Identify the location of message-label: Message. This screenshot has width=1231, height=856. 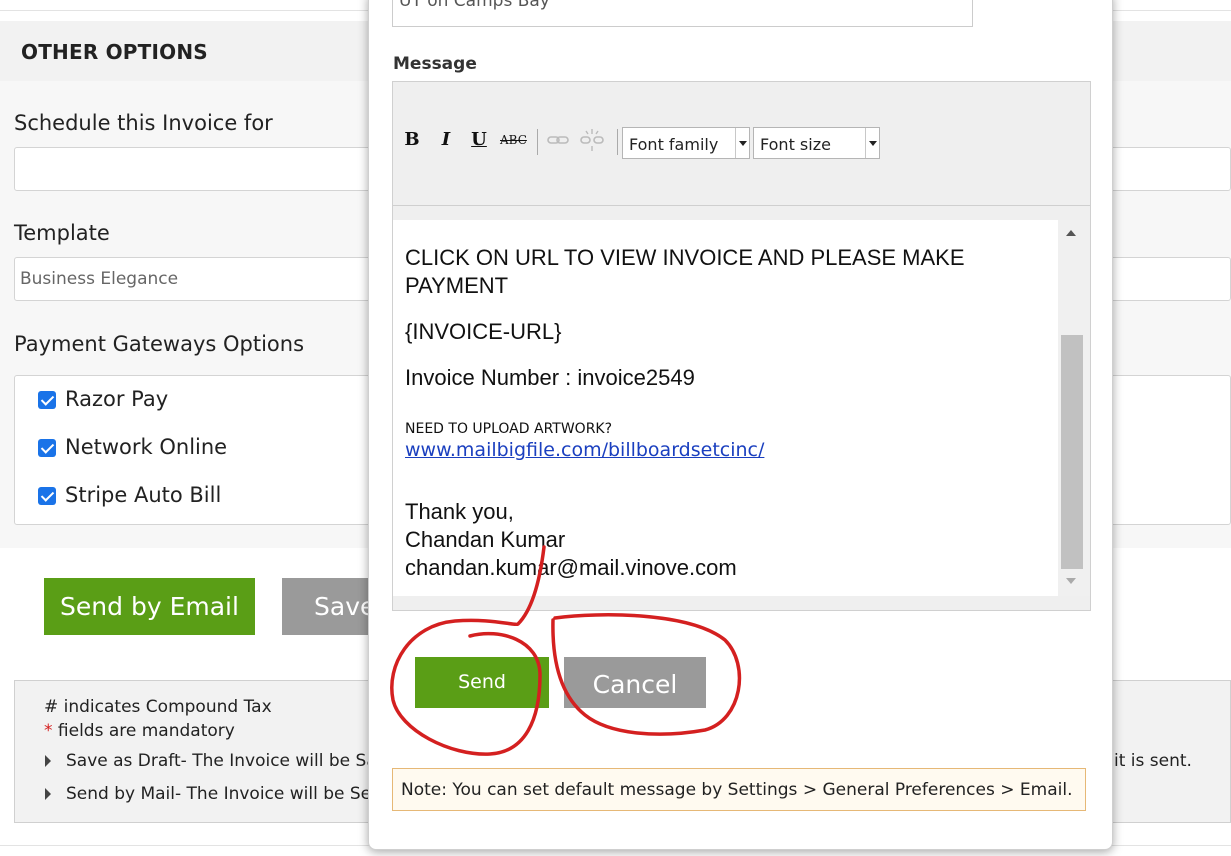
(435, 64).